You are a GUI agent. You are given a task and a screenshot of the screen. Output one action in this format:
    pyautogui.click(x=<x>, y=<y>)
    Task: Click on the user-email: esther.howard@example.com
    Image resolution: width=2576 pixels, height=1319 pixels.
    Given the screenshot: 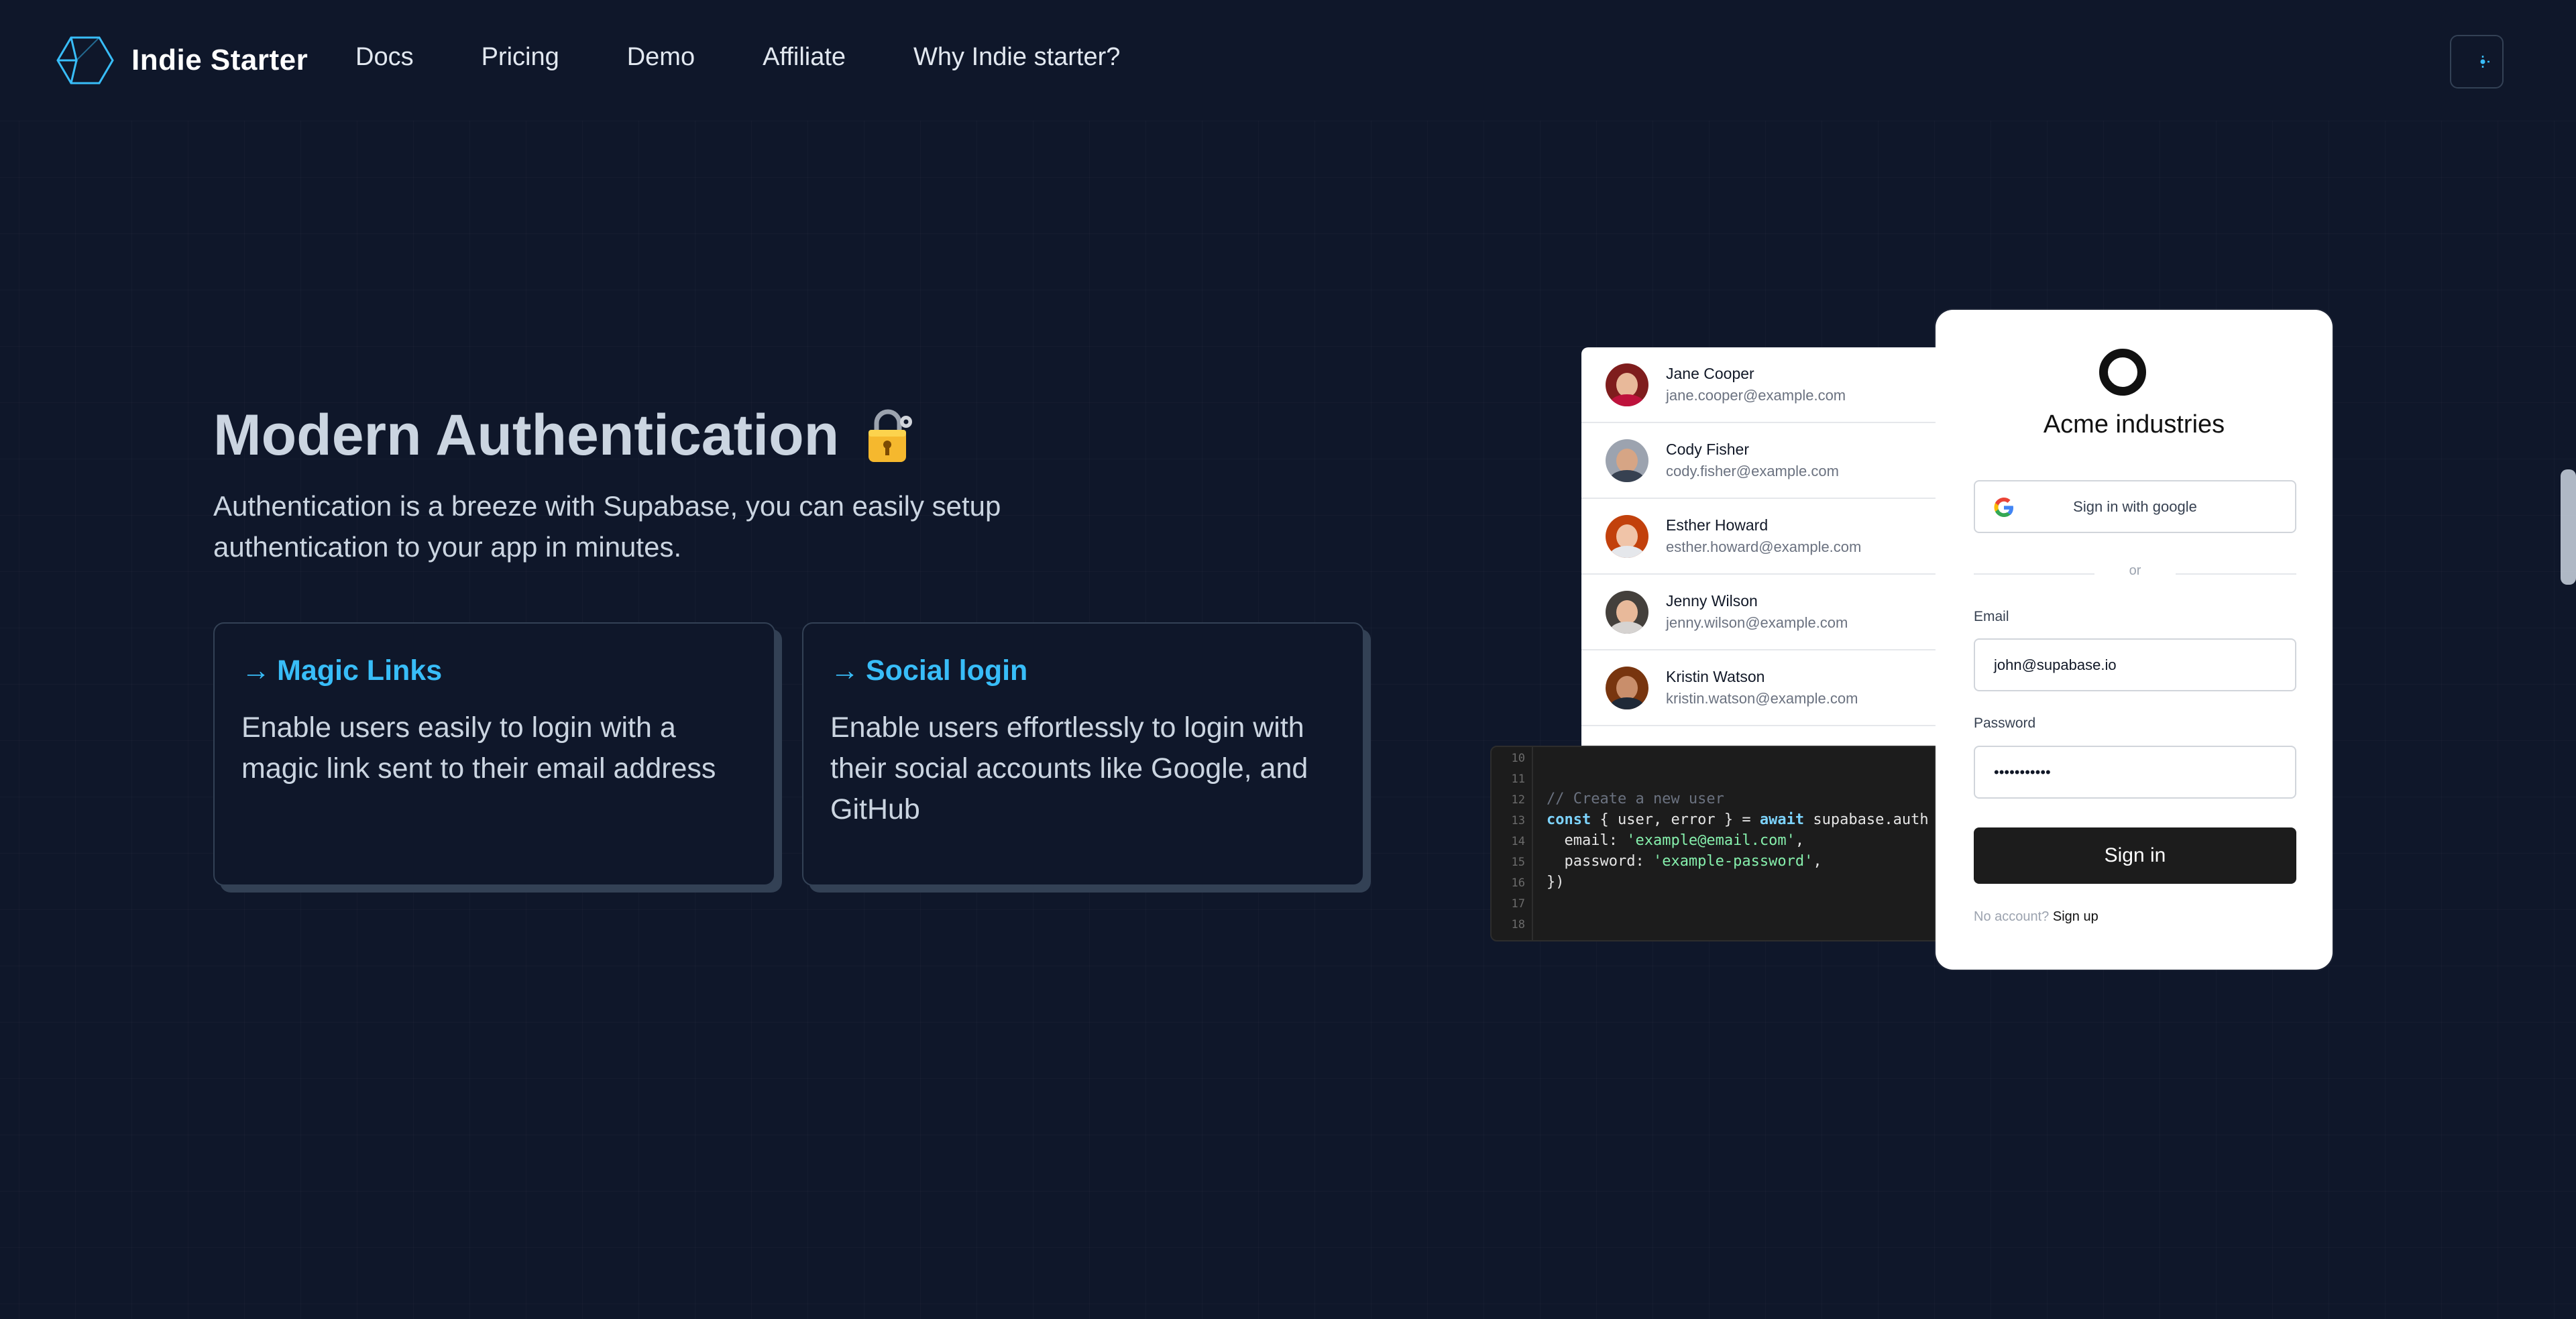 What is the action you would take?
    pyautogui.click(x=1764, y=546)
    